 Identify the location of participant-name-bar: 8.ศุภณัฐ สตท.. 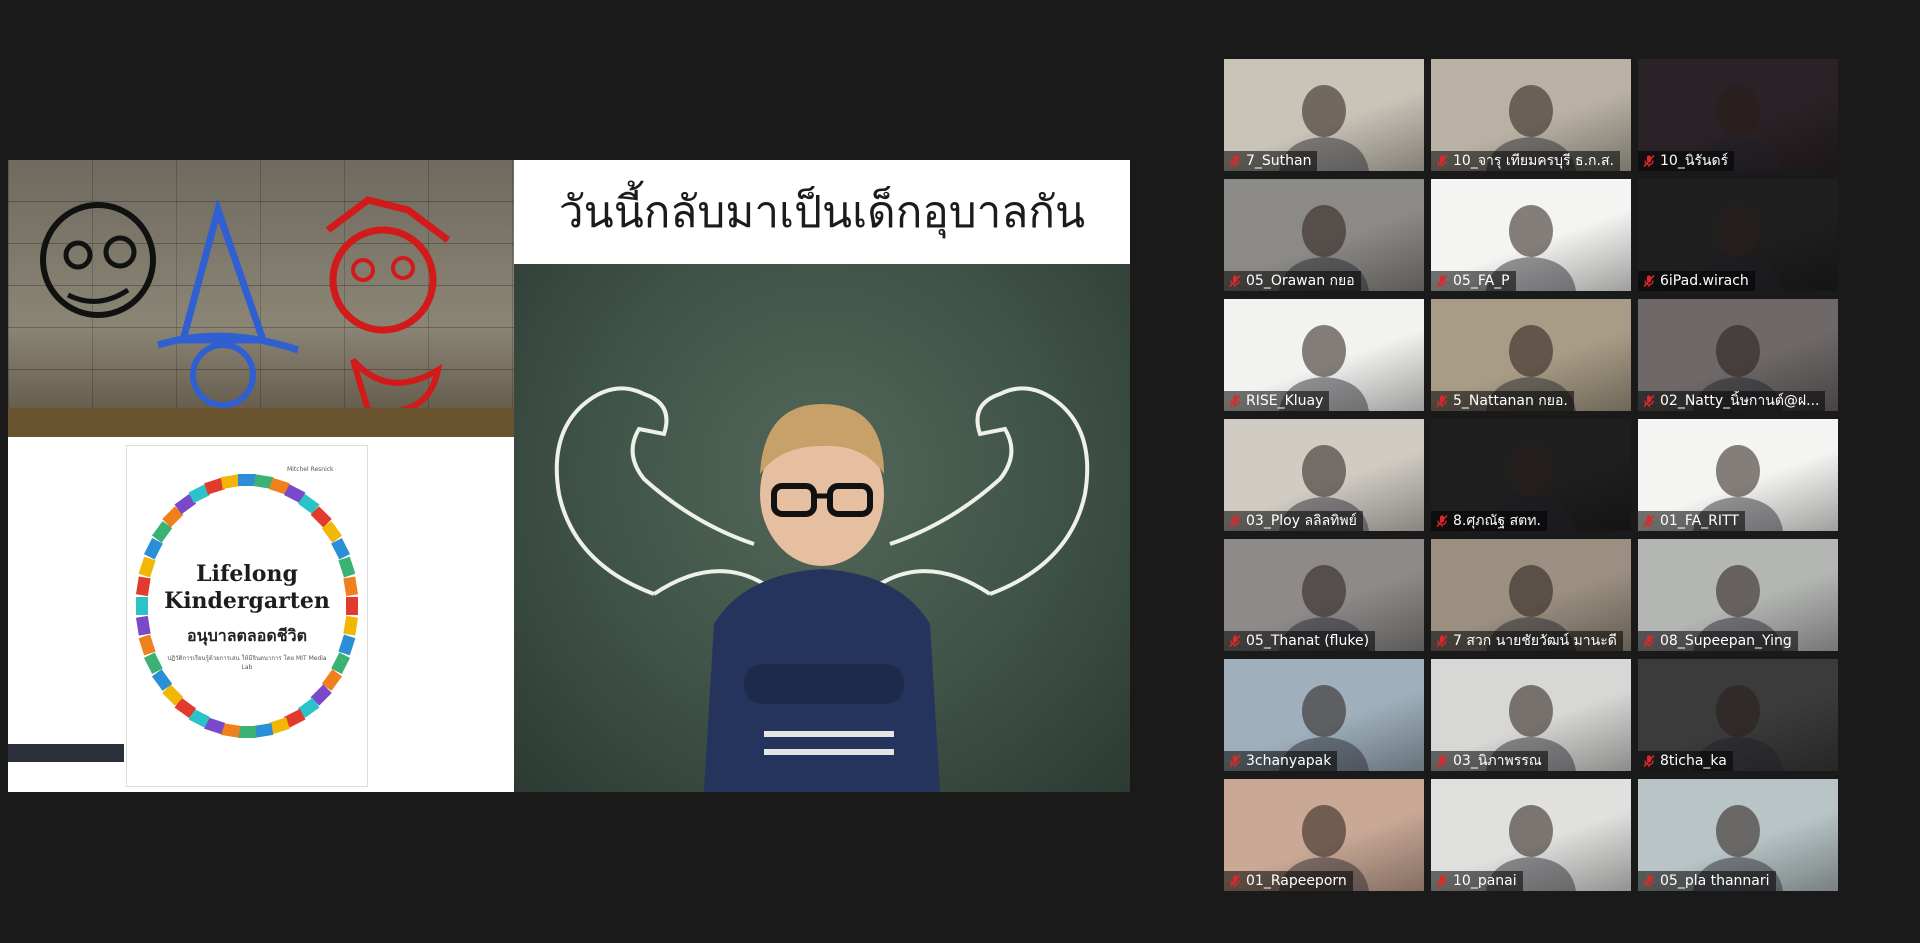
(1489, 521).